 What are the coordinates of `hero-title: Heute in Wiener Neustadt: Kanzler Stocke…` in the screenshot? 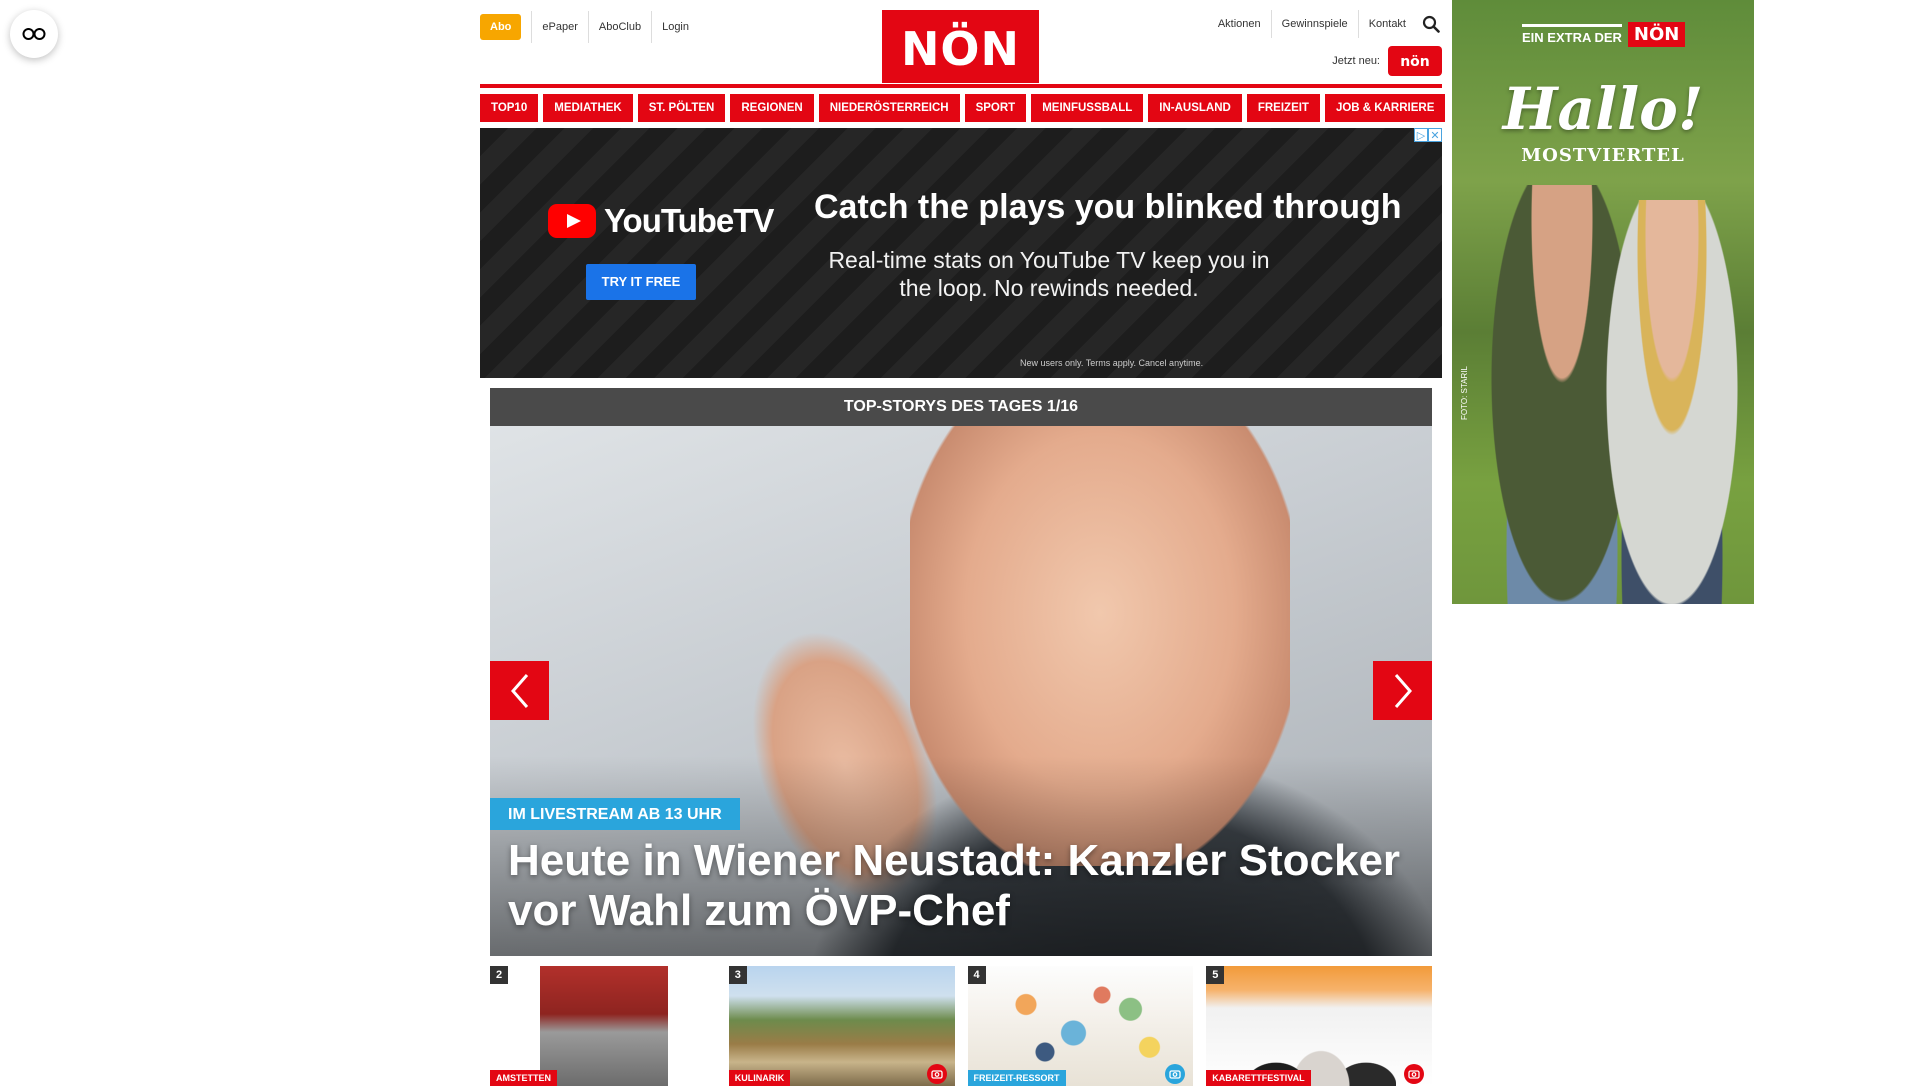 It's located at (968, 886).